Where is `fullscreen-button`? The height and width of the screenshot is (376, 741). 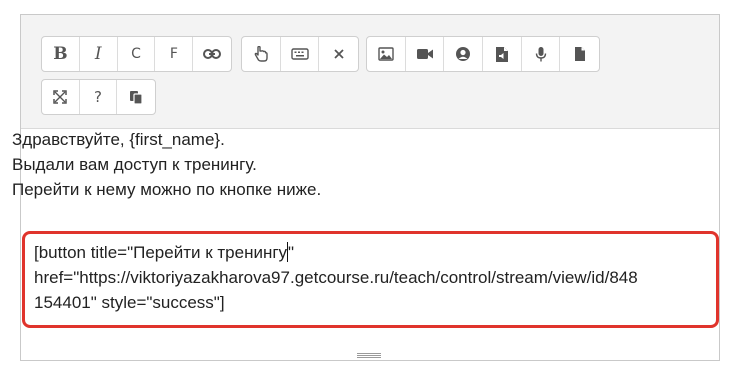 fullscreen-button is located at coordinates (61, 97).